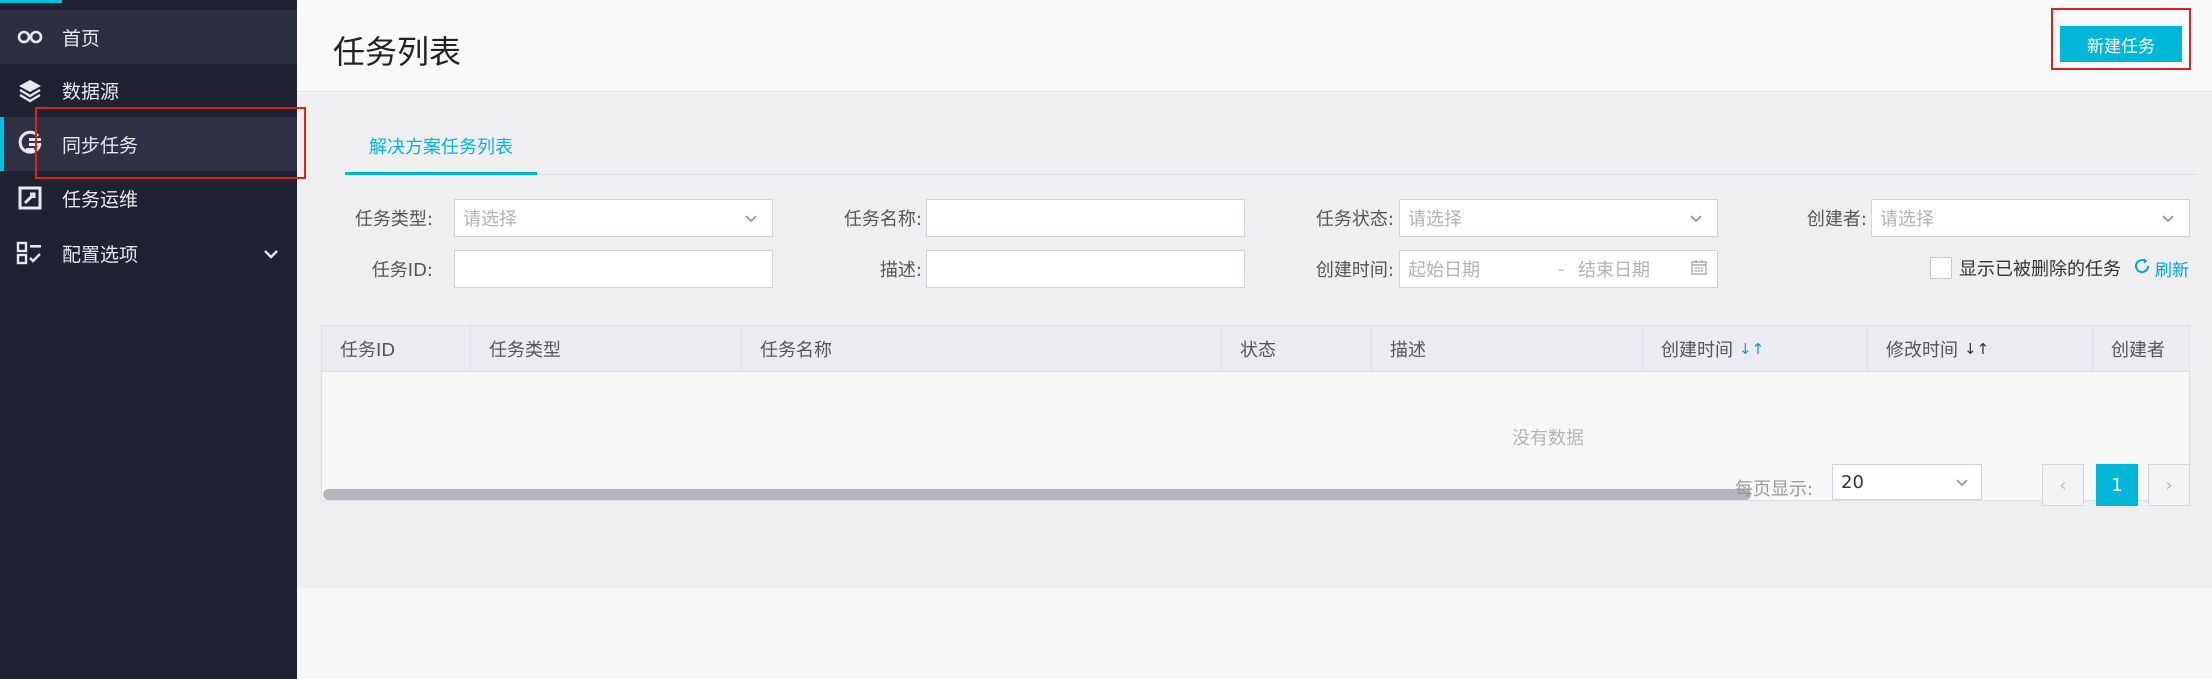  Describe the element at coordinates (397, 52) in the screenshot. I see `page-title: 任务列表` at that location.